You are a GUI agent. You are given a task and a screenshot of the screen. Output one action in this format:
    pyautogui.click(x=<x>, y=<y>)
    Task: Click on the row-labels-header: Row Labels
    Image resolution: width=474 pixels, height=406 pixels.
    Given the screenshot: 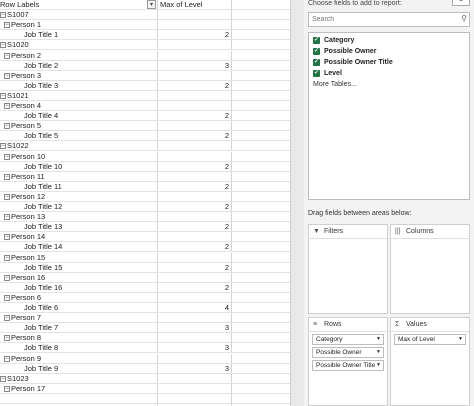 What is the action you would take?
    pyautogui.click(x=74, y=5)
    